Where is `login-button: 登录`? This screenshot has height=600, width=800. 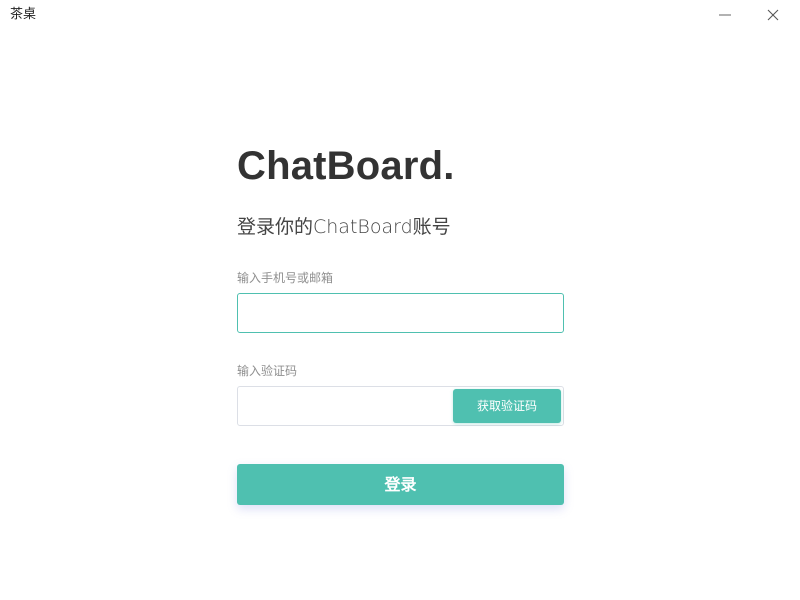
login-button: 登录 is located at coordinates (400, 484).